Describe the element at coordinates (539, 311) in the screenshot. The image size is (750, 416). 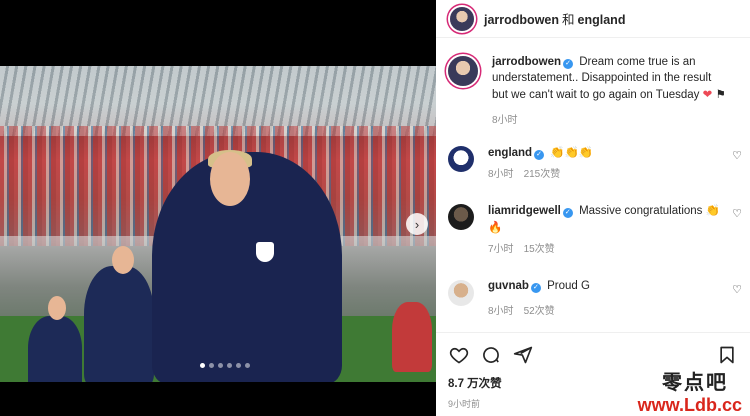
I see `comment-likes: 52次赞` at that location.